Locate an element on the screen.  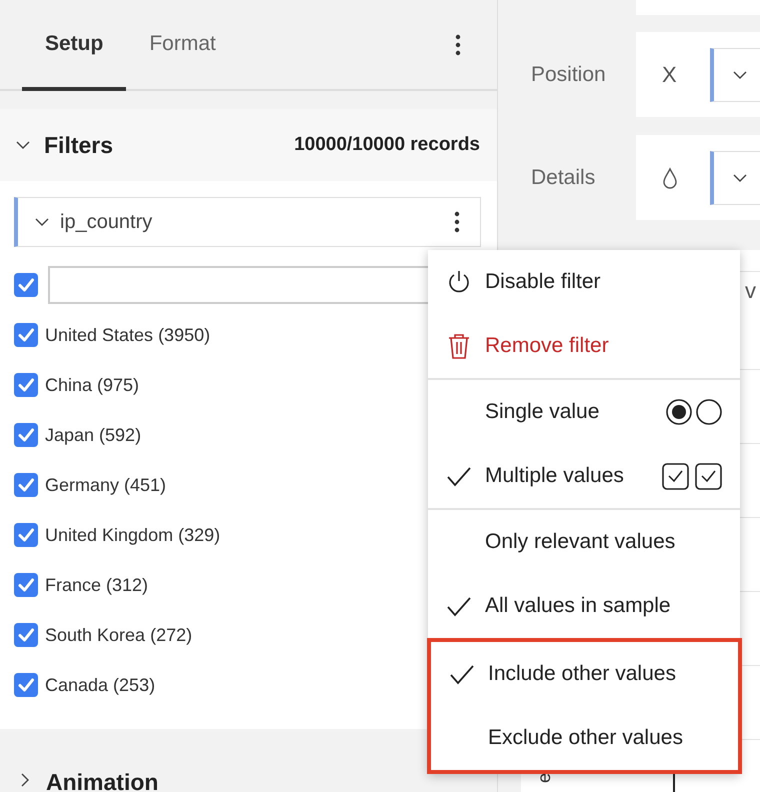
menu-item: Include other values is located at coordinates (584, 674).